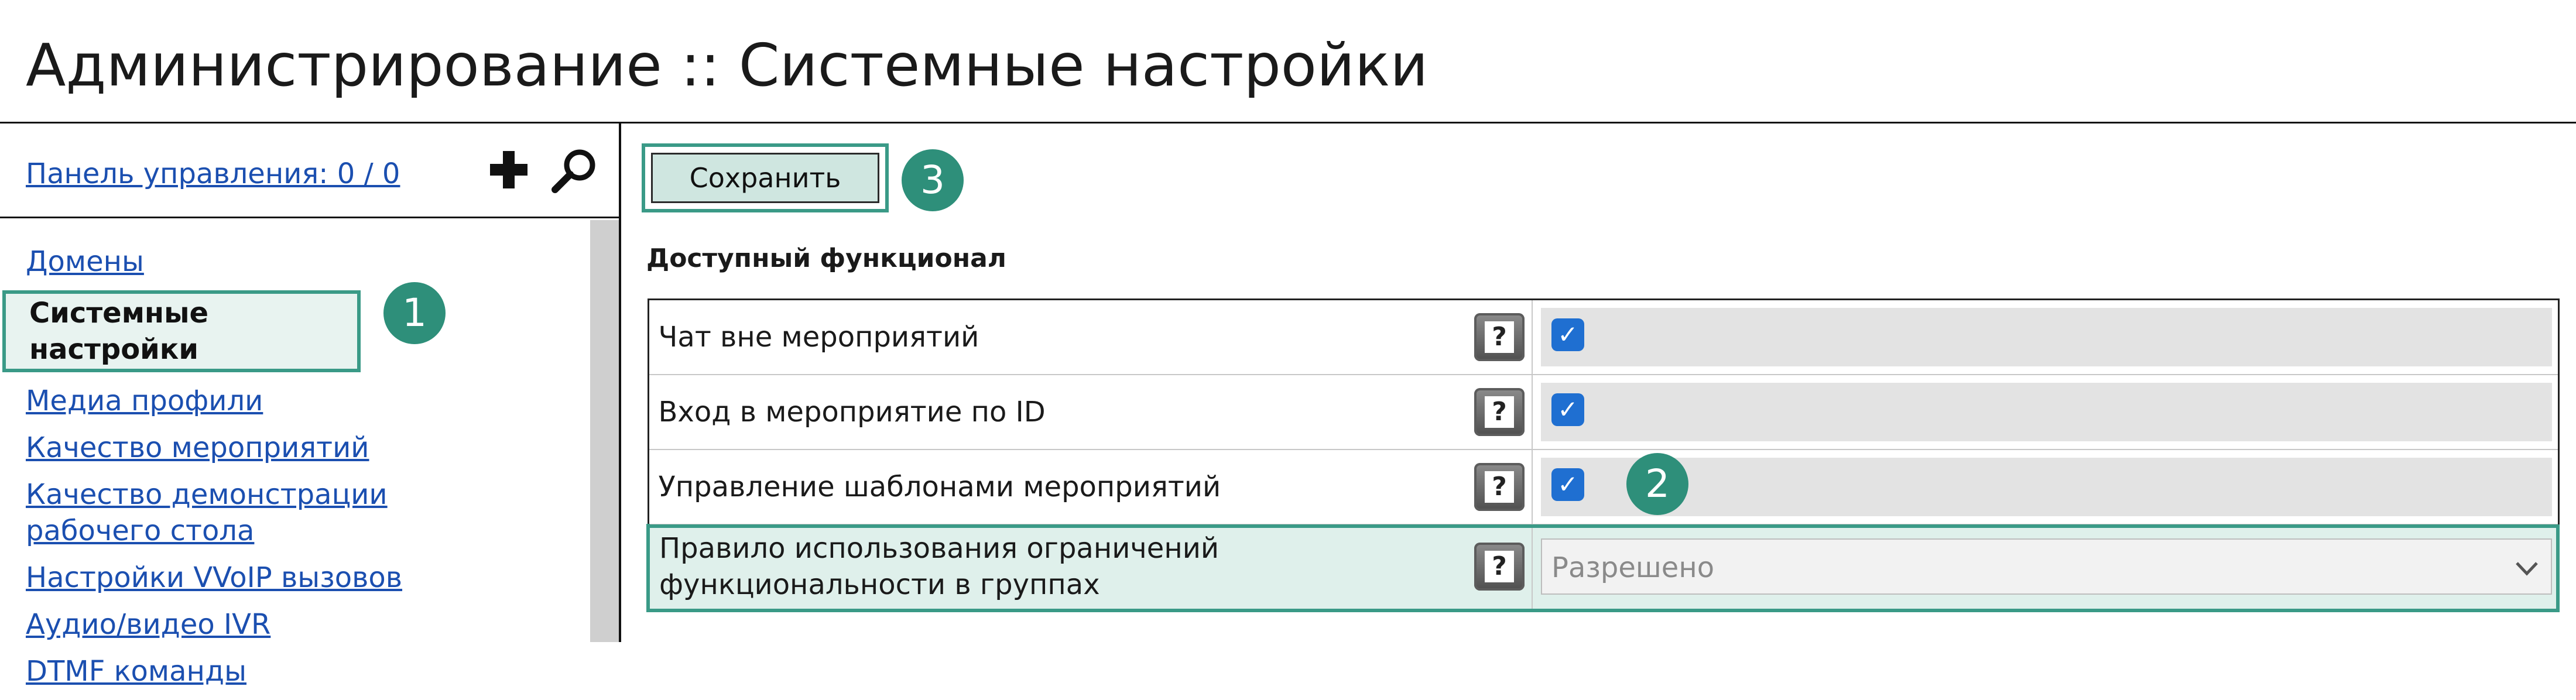 This screenshot has height=700, width=2576. I want to click on sidebar-item-event-quality: Качество мероприятий, so click(263, 448).